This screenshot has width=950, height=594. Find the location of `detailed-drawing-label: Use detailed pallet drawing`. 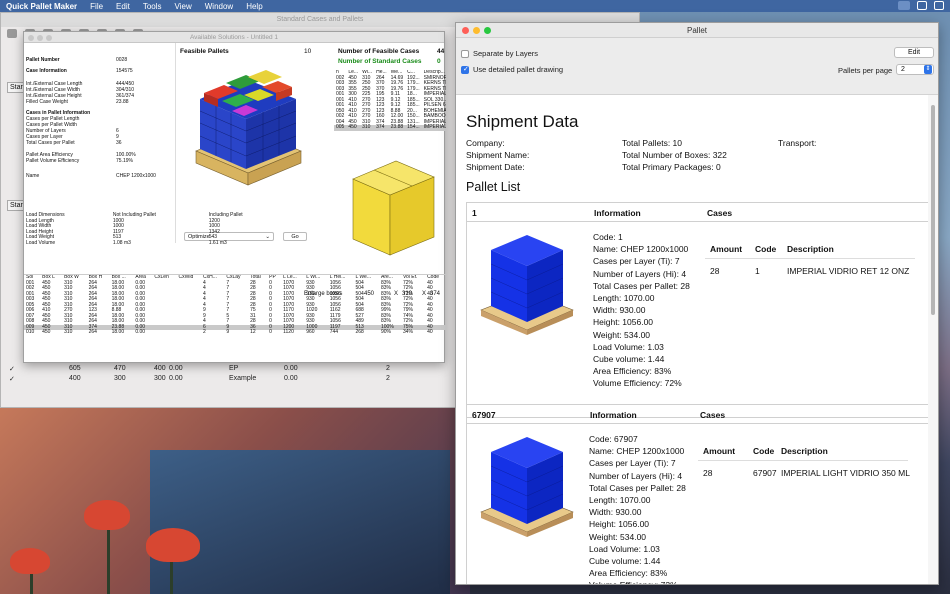

detailed-drawing-label: Use detailed pallet drawing is located at coordinates (518, 69).